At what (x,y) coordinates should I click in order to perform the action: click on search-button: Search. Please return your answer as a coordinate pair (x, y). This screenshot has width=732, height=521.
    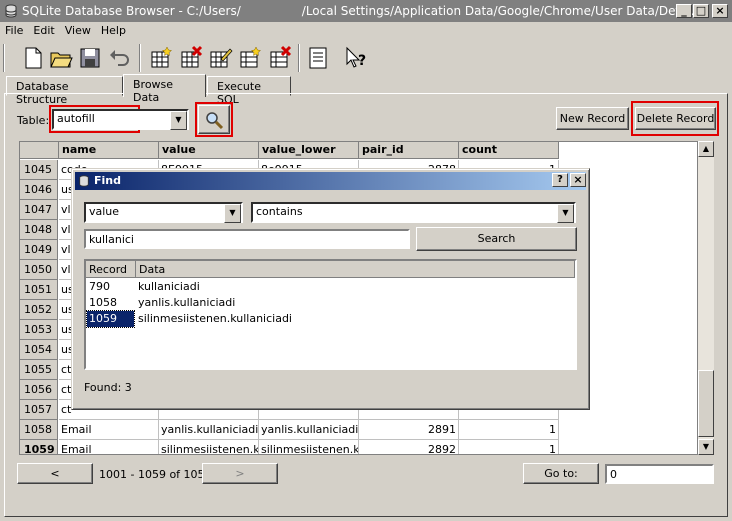
    Looking at the image, I should click on (496, 239).